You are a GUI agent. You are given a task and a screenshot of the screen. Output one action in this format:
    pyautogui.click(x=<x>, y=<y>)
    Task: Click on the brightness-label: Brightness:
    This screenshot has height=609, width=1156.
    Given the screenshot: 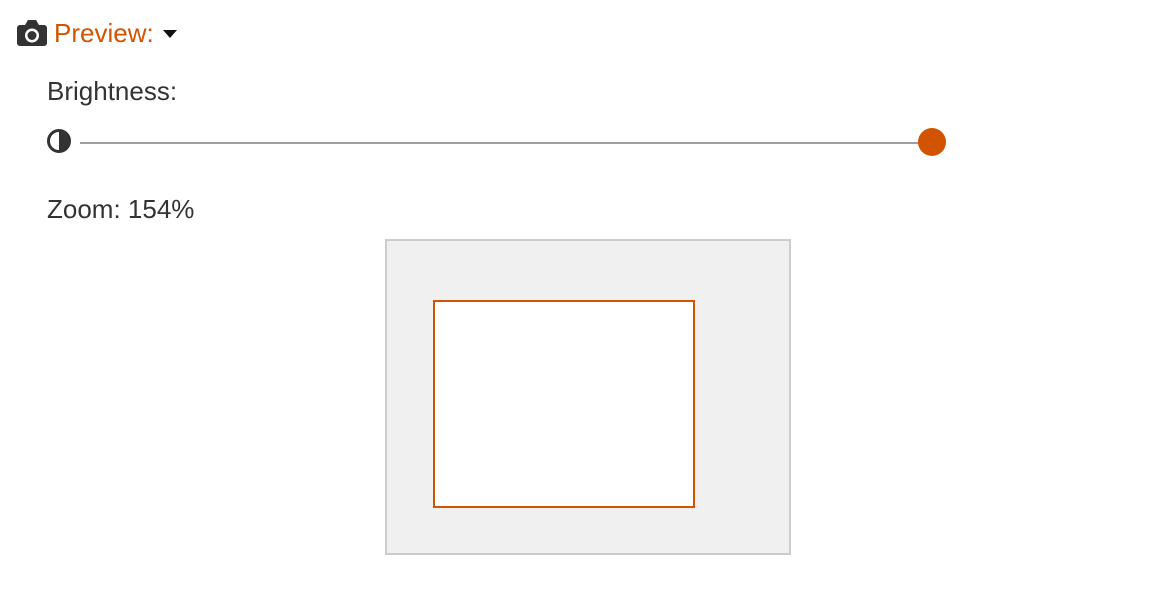 What is the action you would take?
    pyautogui.click(x=112, y=91)
    